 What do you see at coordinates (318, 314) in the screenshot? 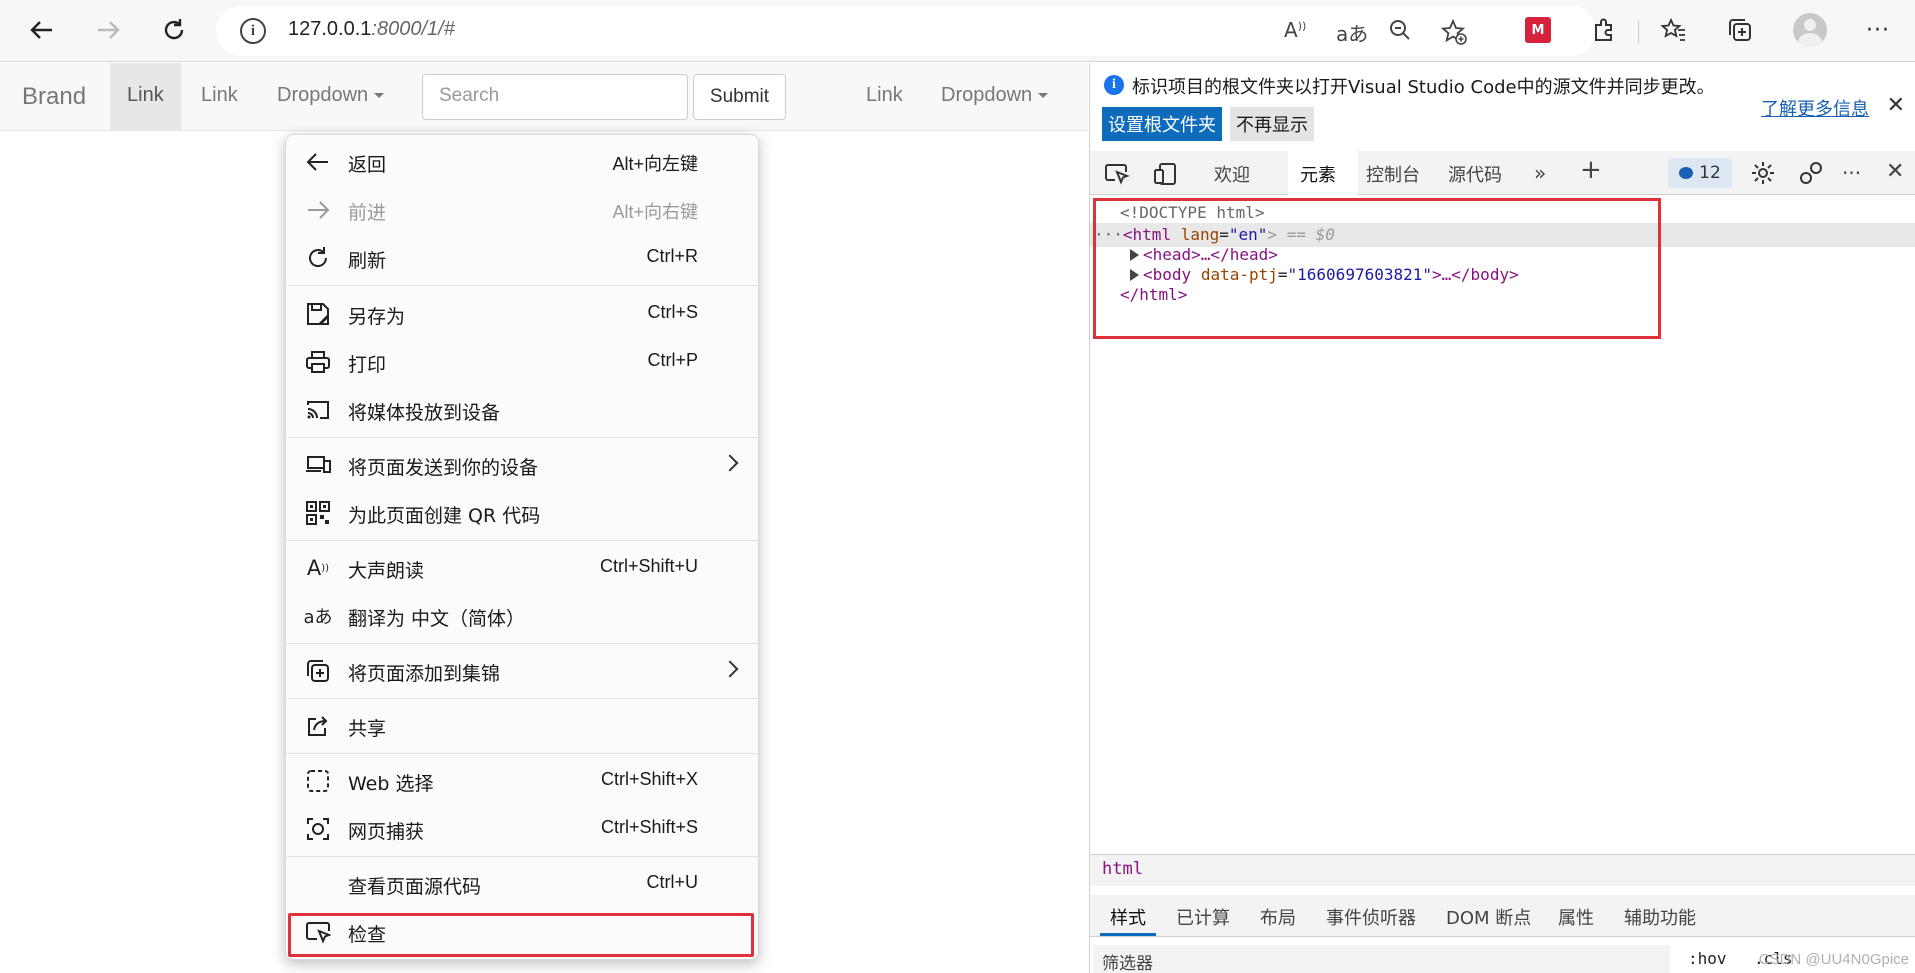
I see `save-as-icon` at bounding box center [318, 314].